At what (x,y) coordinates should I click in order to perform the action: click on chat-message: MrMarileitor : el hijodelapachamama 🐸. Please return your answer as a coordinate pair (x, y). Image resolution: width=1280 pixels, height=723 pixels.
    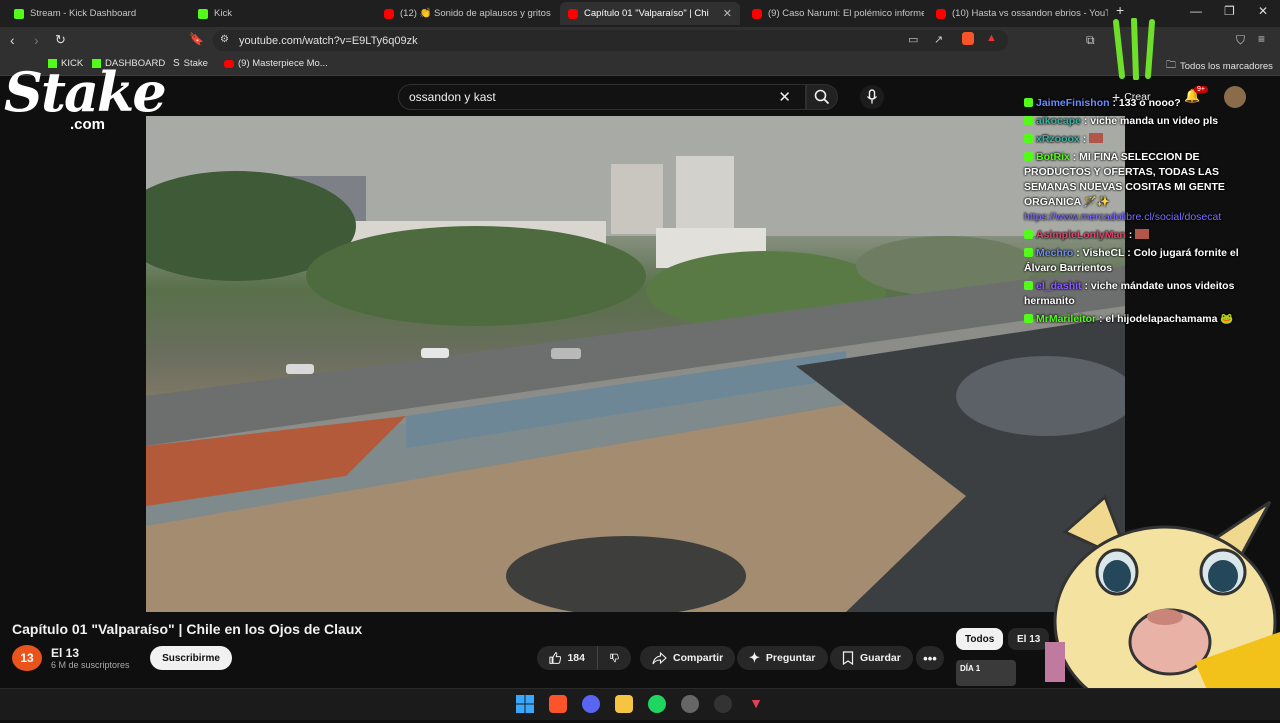
    Looking at the image, I should click on (1140, 319).